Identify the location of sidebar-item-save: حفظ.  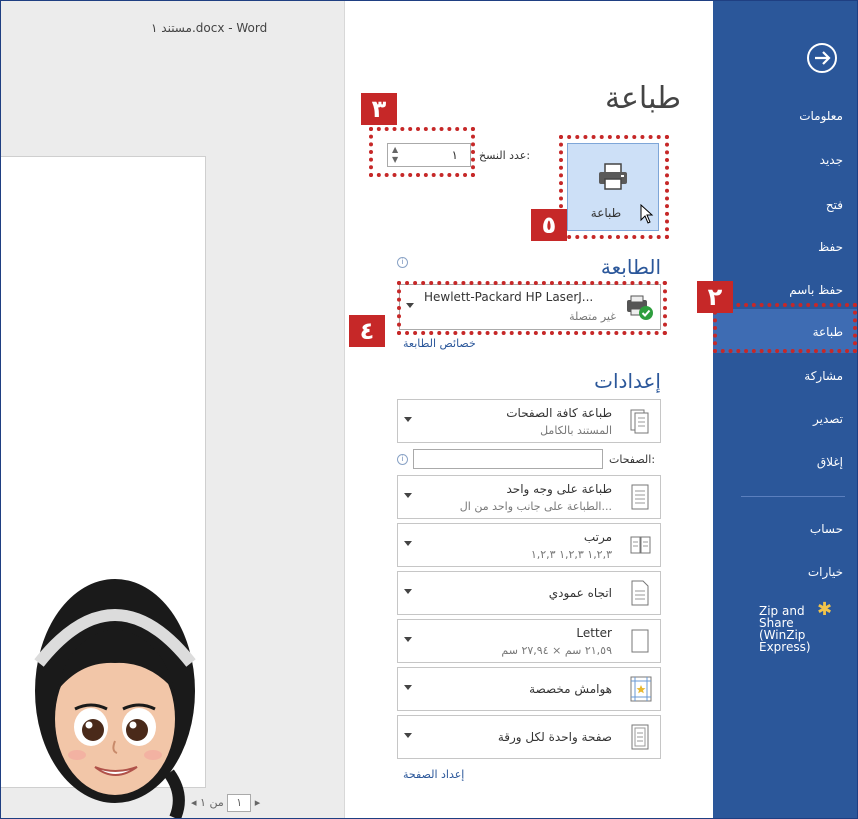
(830, 247).